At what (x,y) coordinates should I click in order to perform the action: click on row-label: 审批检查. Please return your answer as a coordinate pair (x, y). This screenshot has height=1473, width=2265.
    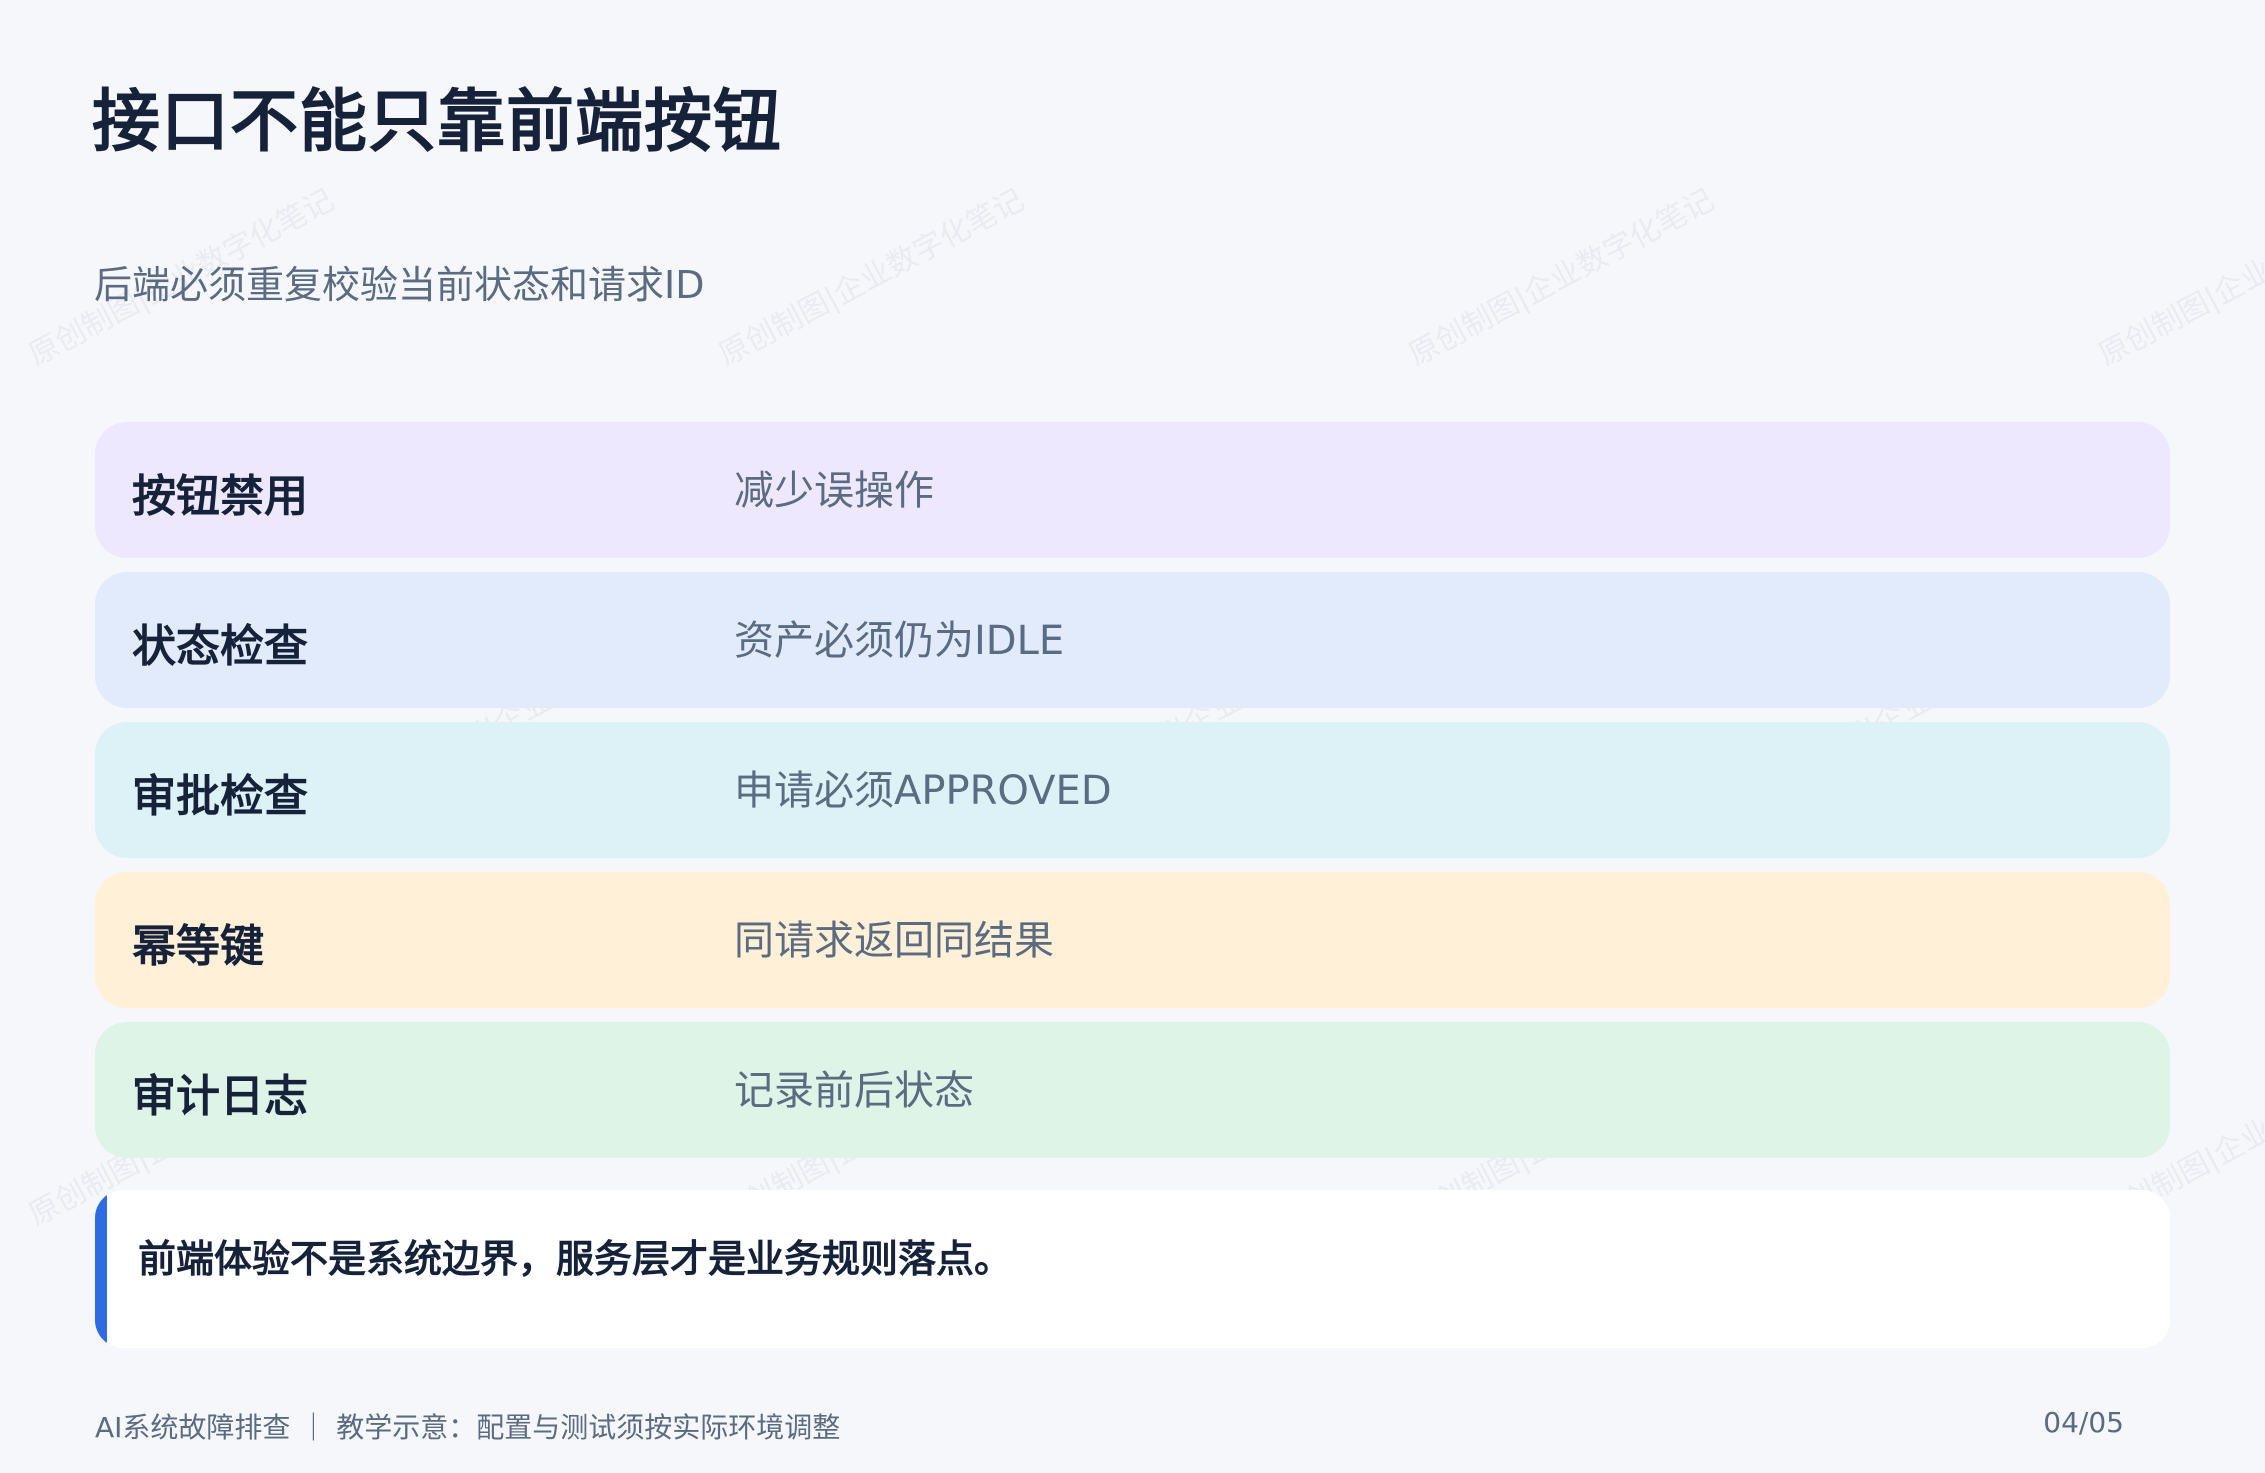
    Looking at the image, I should click on (220, 796).